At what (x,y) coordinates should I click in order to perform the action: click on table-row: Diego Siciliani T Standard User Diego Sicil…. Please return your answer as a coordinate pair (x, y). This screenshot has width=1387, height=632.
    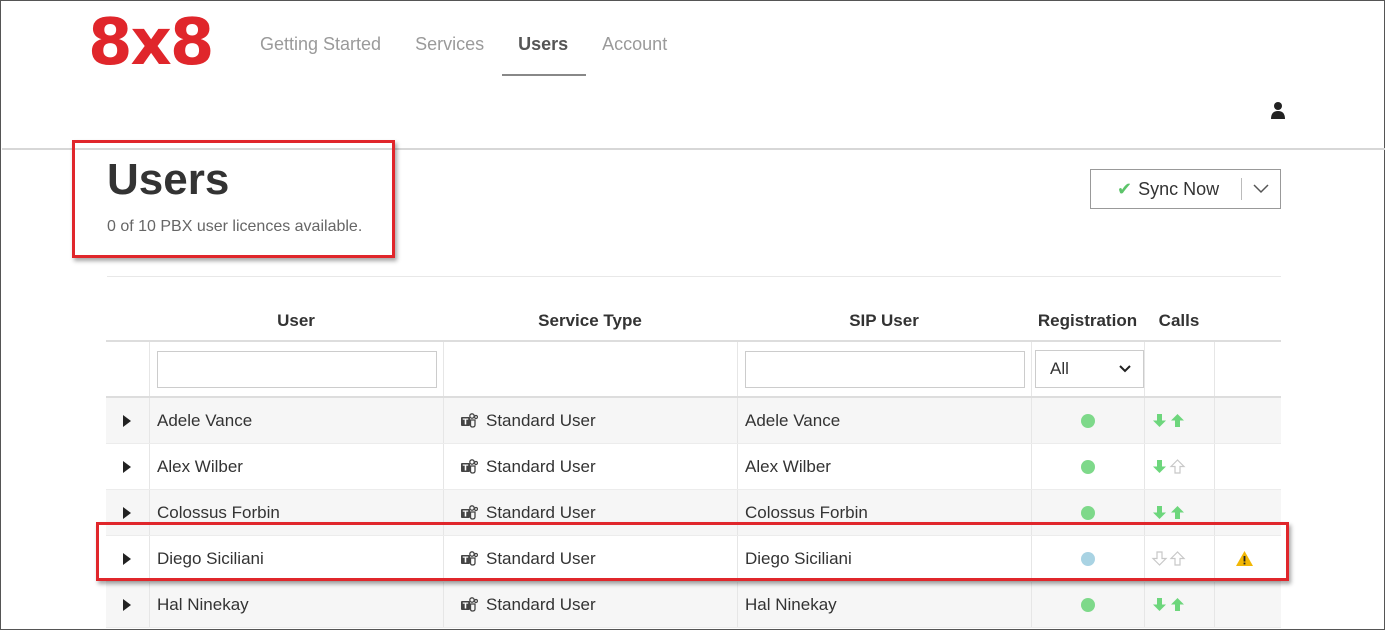
    Looking at the image, I should click on (693, 559).